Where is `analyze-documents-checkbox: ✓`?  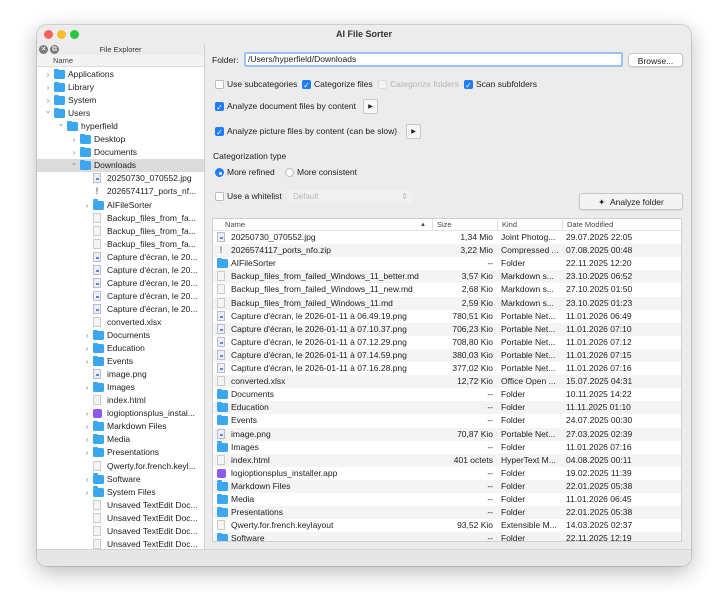 analyze-documents-checkbox: ✓ is located at coordinates (219, 107).